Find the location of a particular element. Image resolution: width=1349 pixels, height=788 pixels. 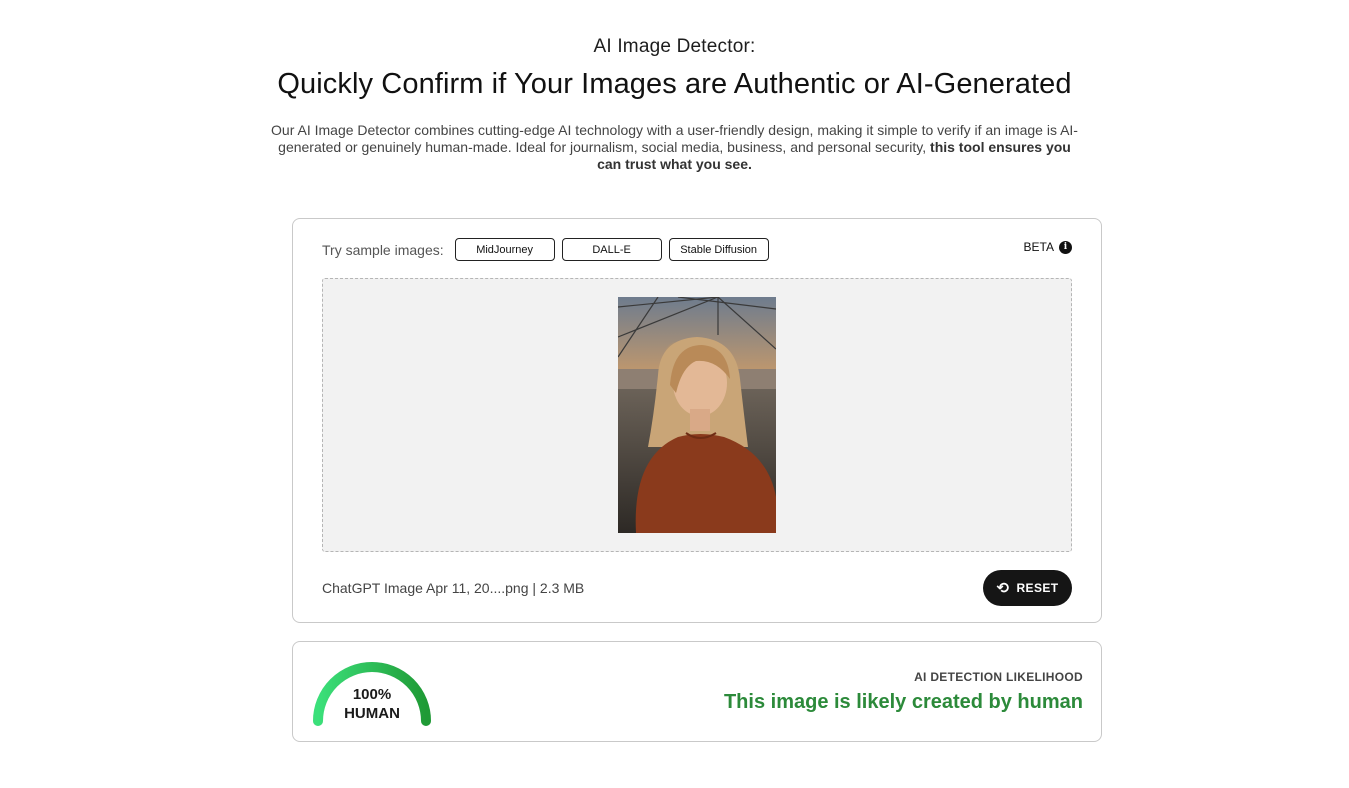

sample-midjourney-button: MidJourney is located at coordinates (504, 249).